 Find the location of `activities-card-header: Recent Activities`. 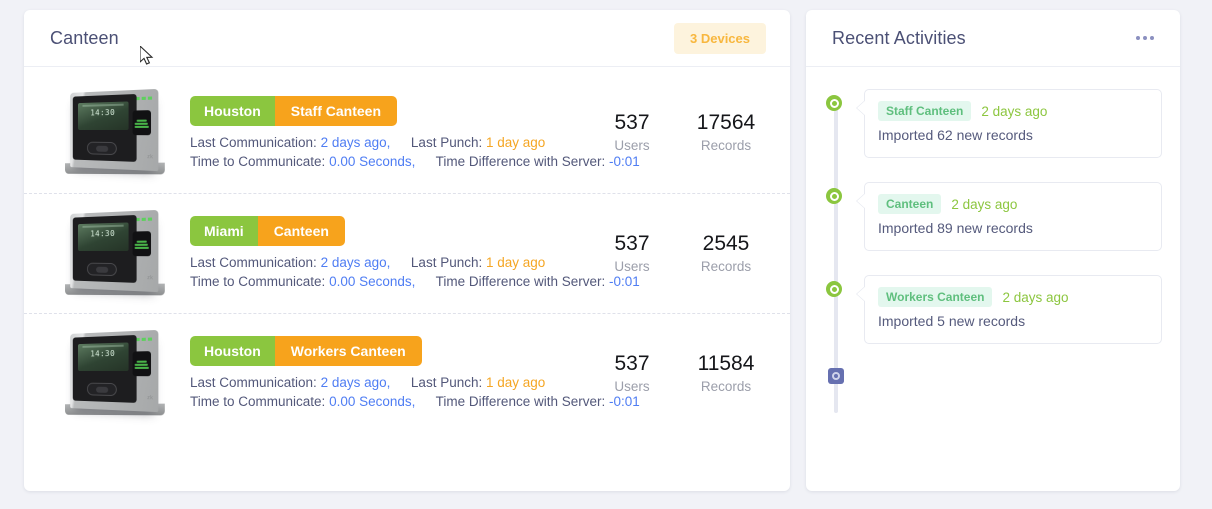

activities-card-header: Recent Activities is located at coordinates (993, 38).